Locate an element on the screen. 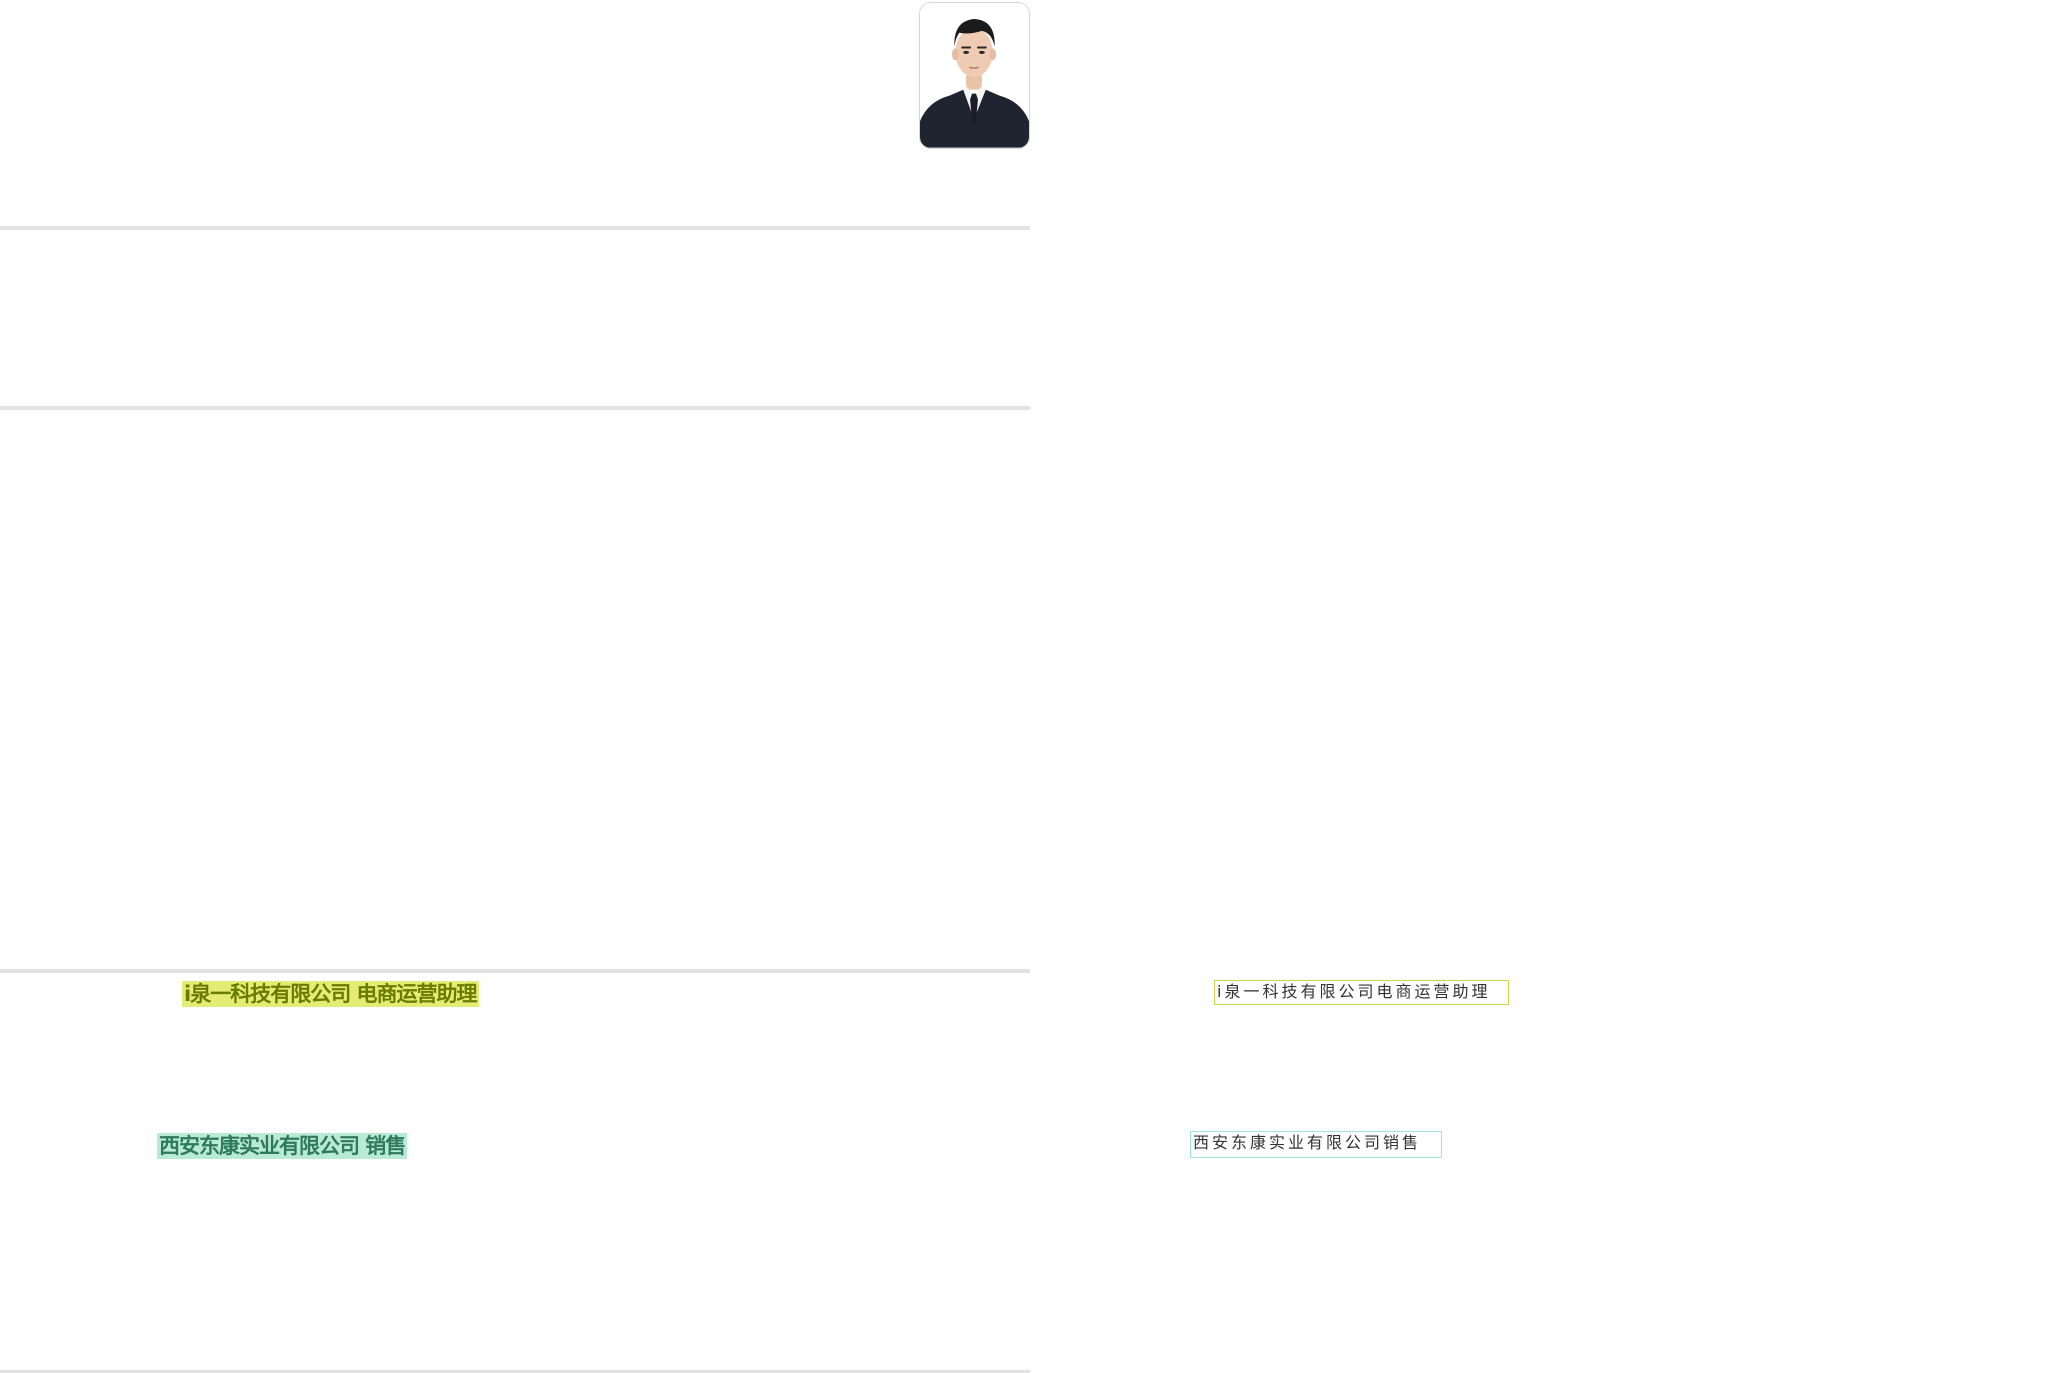  portrait-icon is located at coordinates (974, 75).